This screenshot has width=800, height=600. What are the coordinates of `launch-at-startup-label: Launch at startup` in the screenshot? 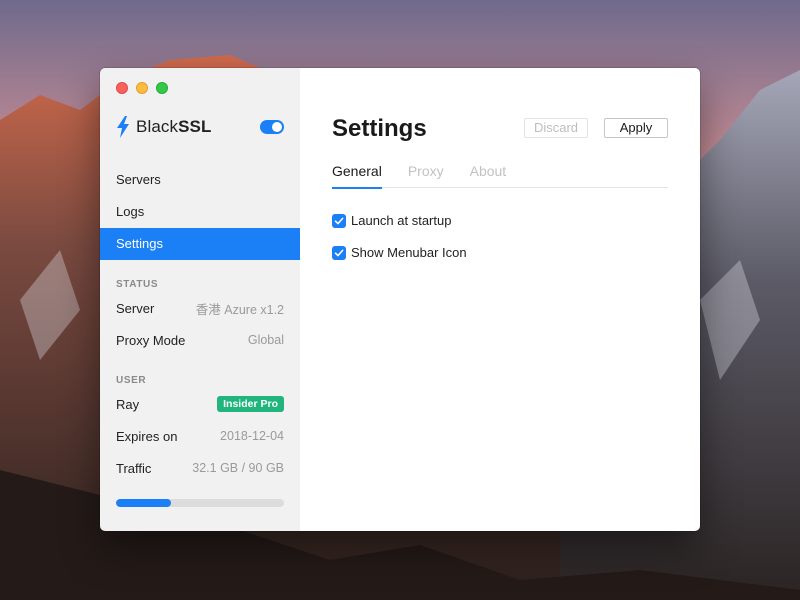 It's located at (401, 220).